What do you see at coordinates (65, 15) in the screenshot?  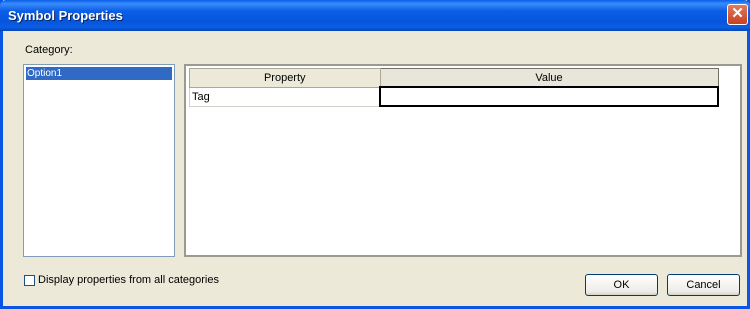 I see `window-title: Symbol Properties` at bounding box center [65, 15].